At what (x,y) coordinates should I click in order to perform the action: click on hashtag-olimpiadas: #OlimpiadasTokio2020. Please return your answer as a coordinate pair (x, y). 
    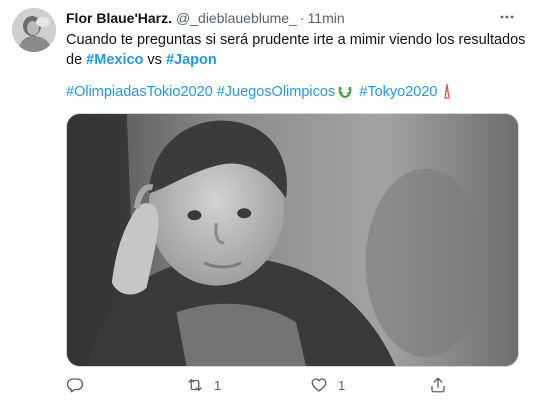
    Looking at the image, I should click on (139, 92).